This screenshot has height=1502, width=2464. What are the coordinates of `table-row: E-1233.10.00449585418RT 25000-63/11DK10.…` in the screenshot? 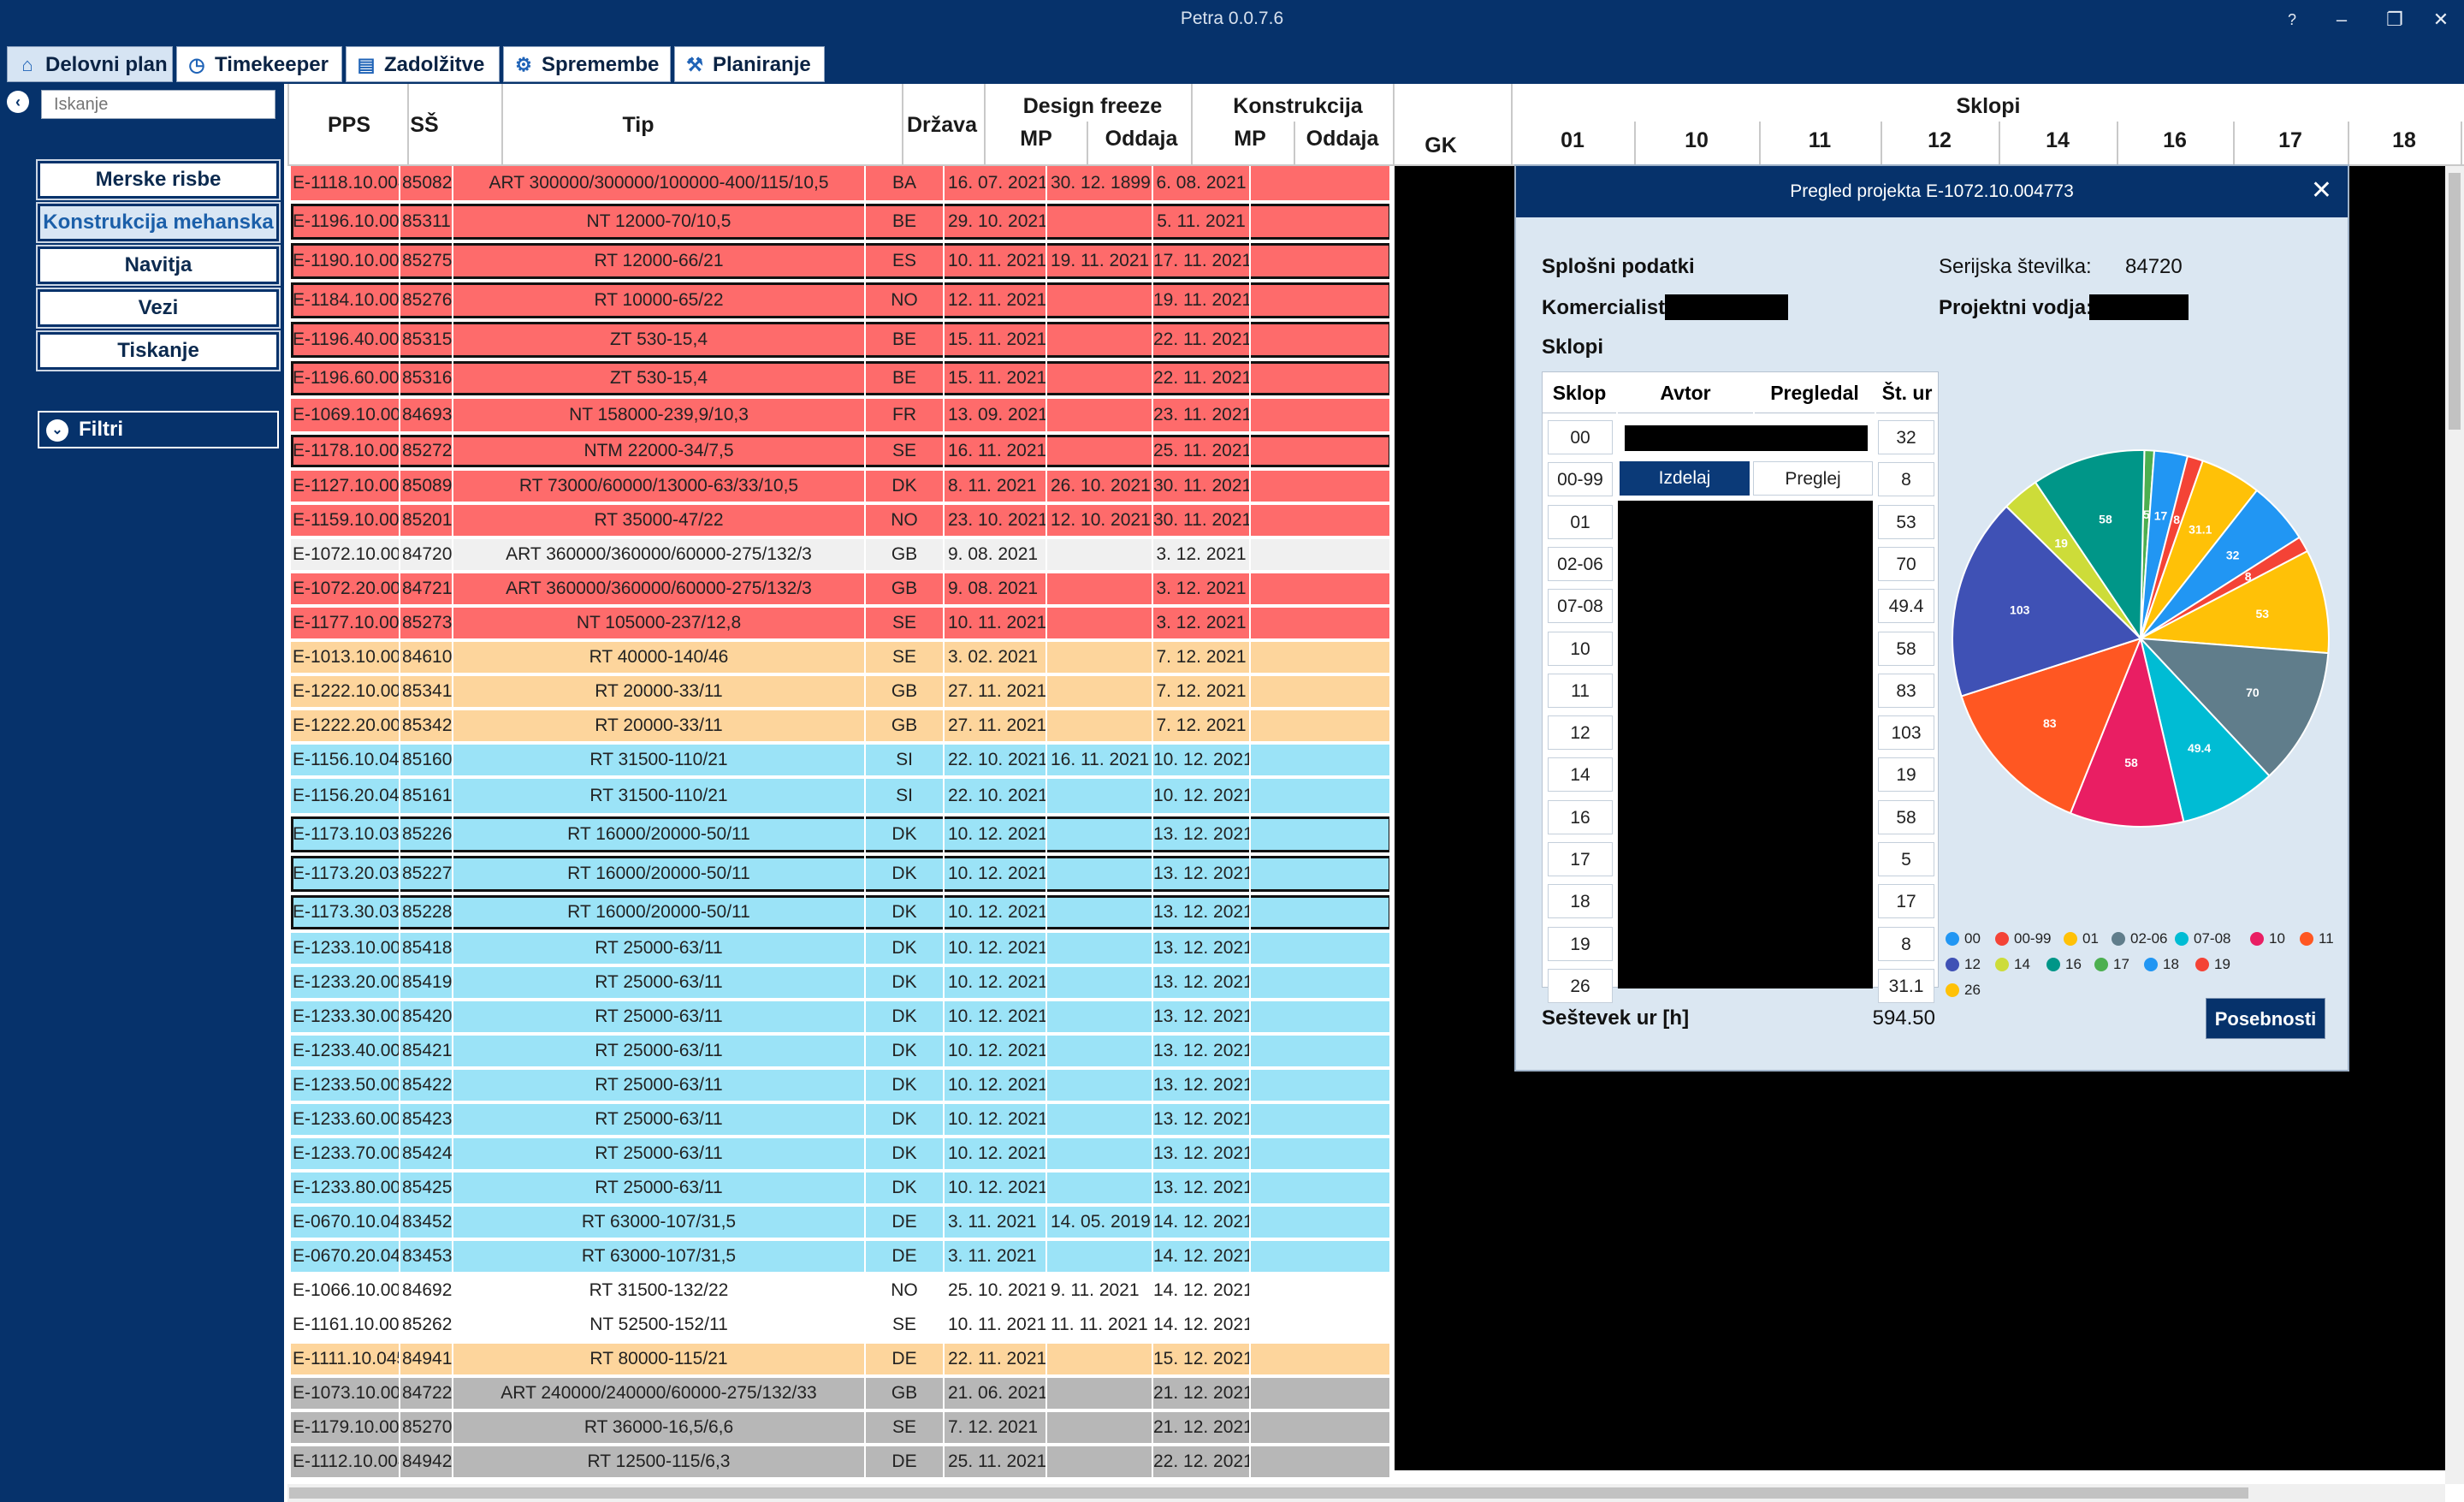 It's located at (841, 948).